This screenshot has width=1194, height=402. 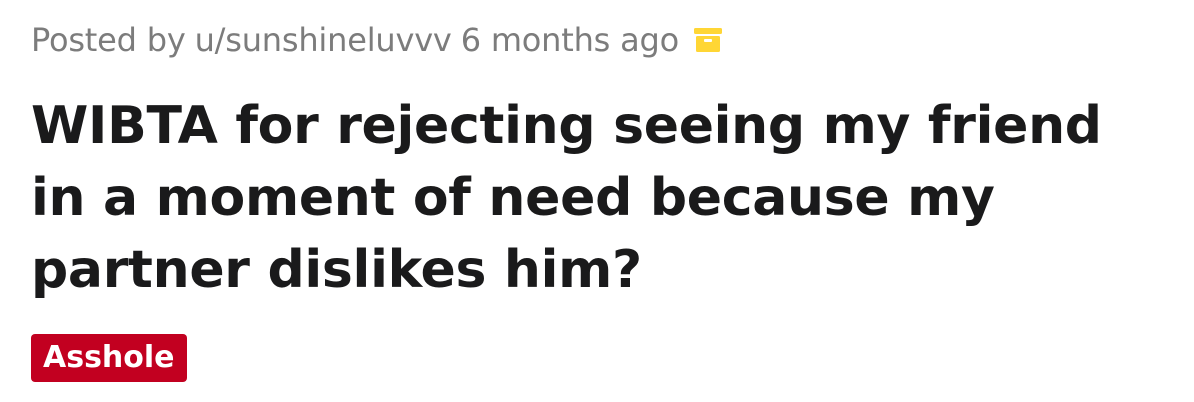 I want to click on post-flair: Asshole, so click(x=109, y=358).